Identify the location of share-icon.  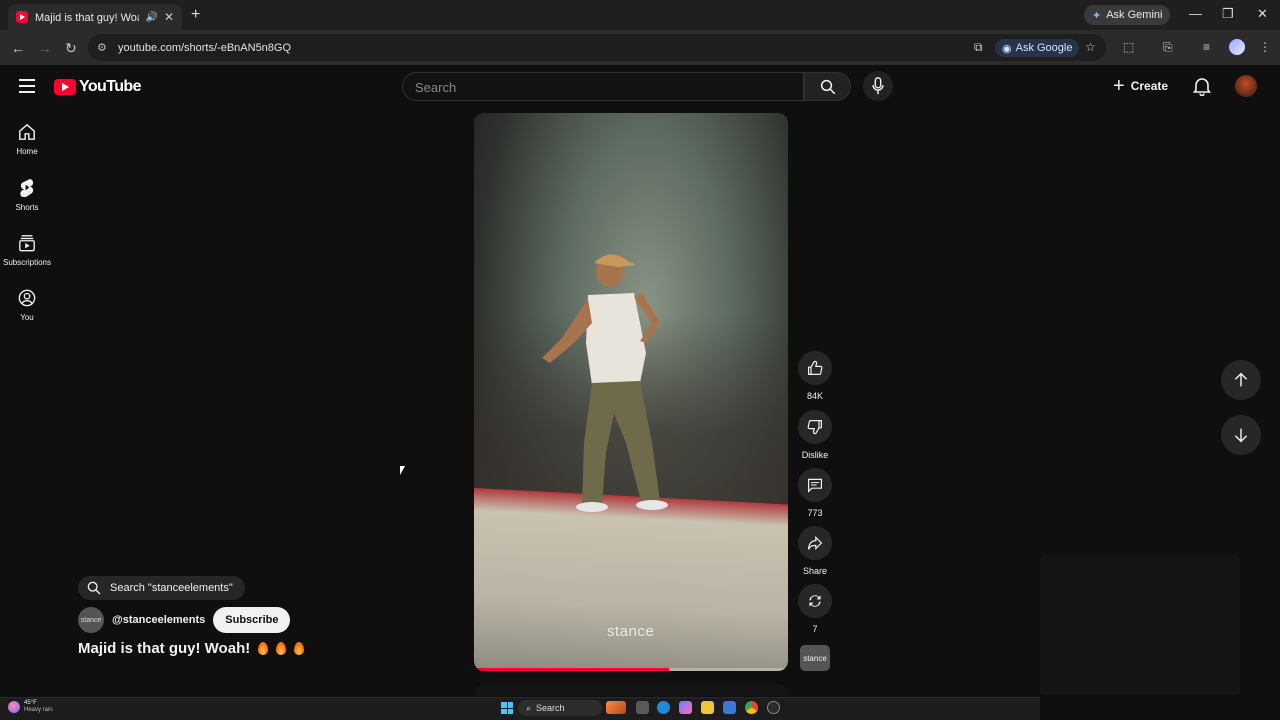
(815, 543).